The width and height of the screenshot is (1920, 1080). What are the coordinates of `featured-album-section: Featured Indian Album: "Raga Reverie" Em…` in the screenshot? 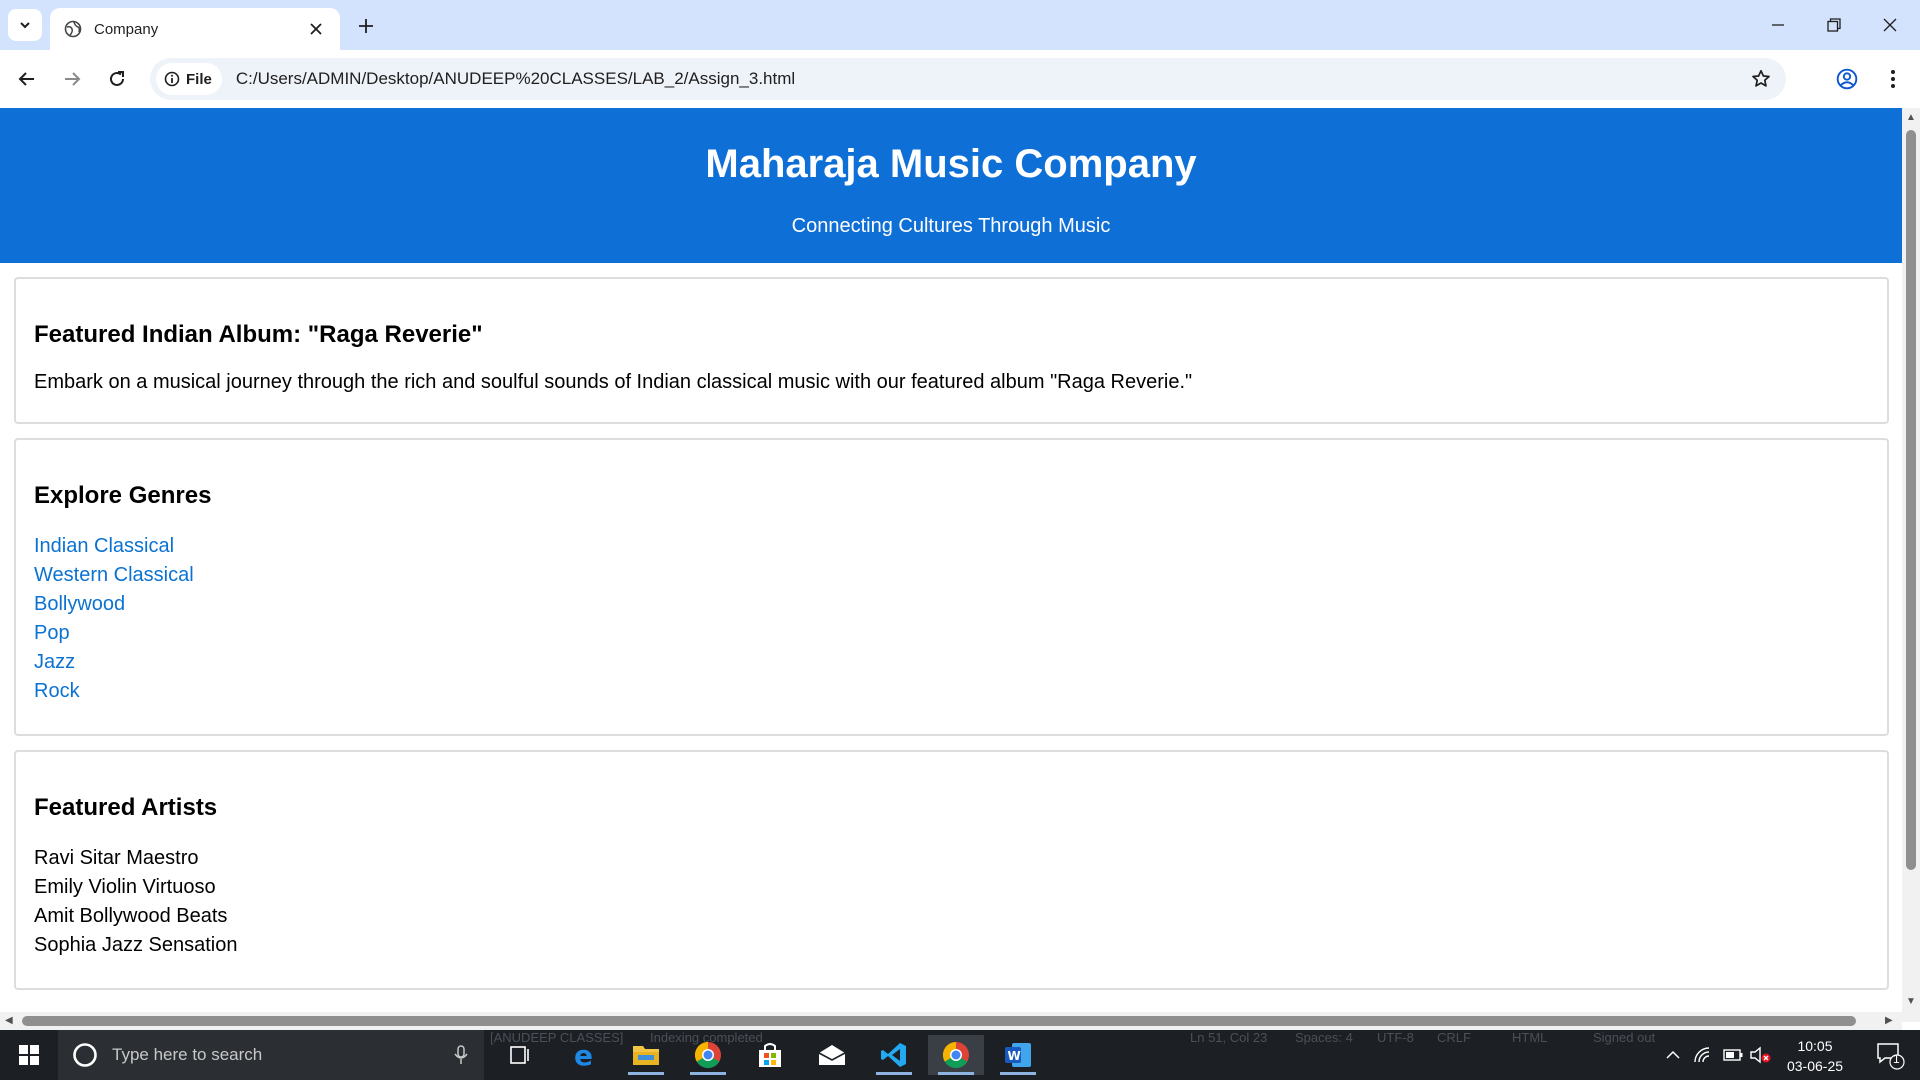 It's located at (951, 350).